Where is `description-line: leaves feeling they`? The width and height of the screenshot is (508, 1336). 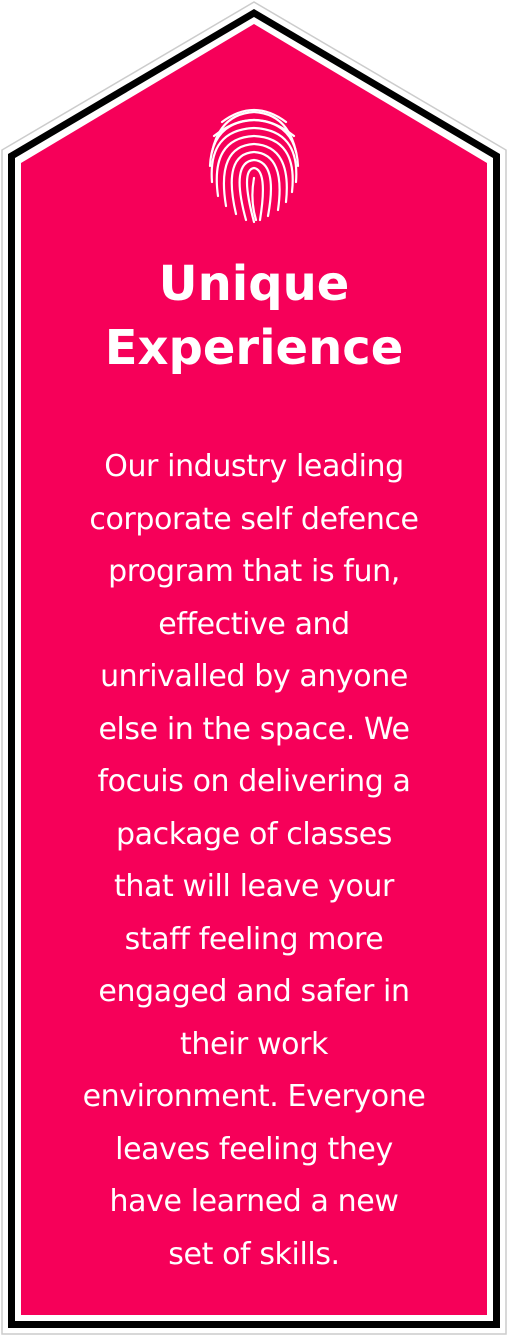
description-line: leaves feeling they is located at coordinates (254, 1149).